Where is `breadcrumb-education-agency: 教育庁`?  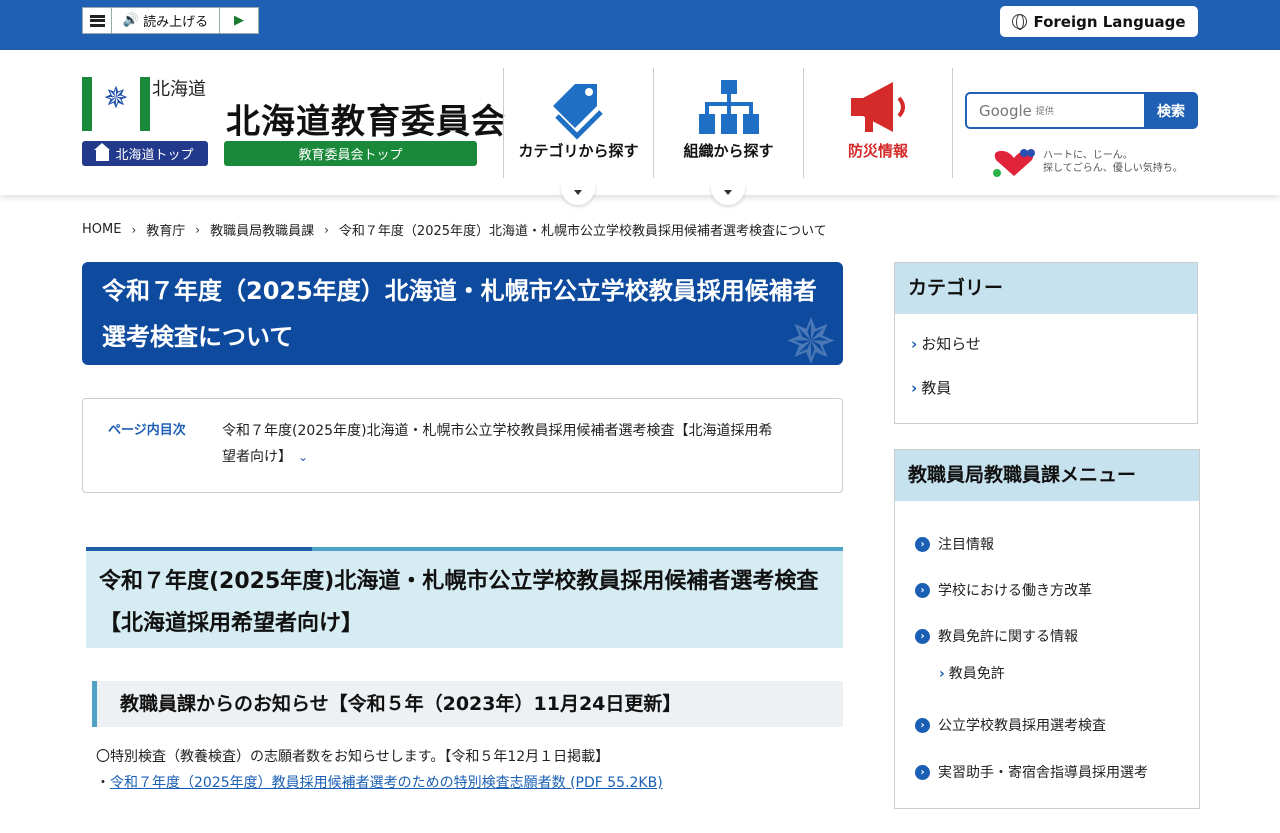
breadcrumb-education-agency: 教育庁 is located at coordinates (165, 229).